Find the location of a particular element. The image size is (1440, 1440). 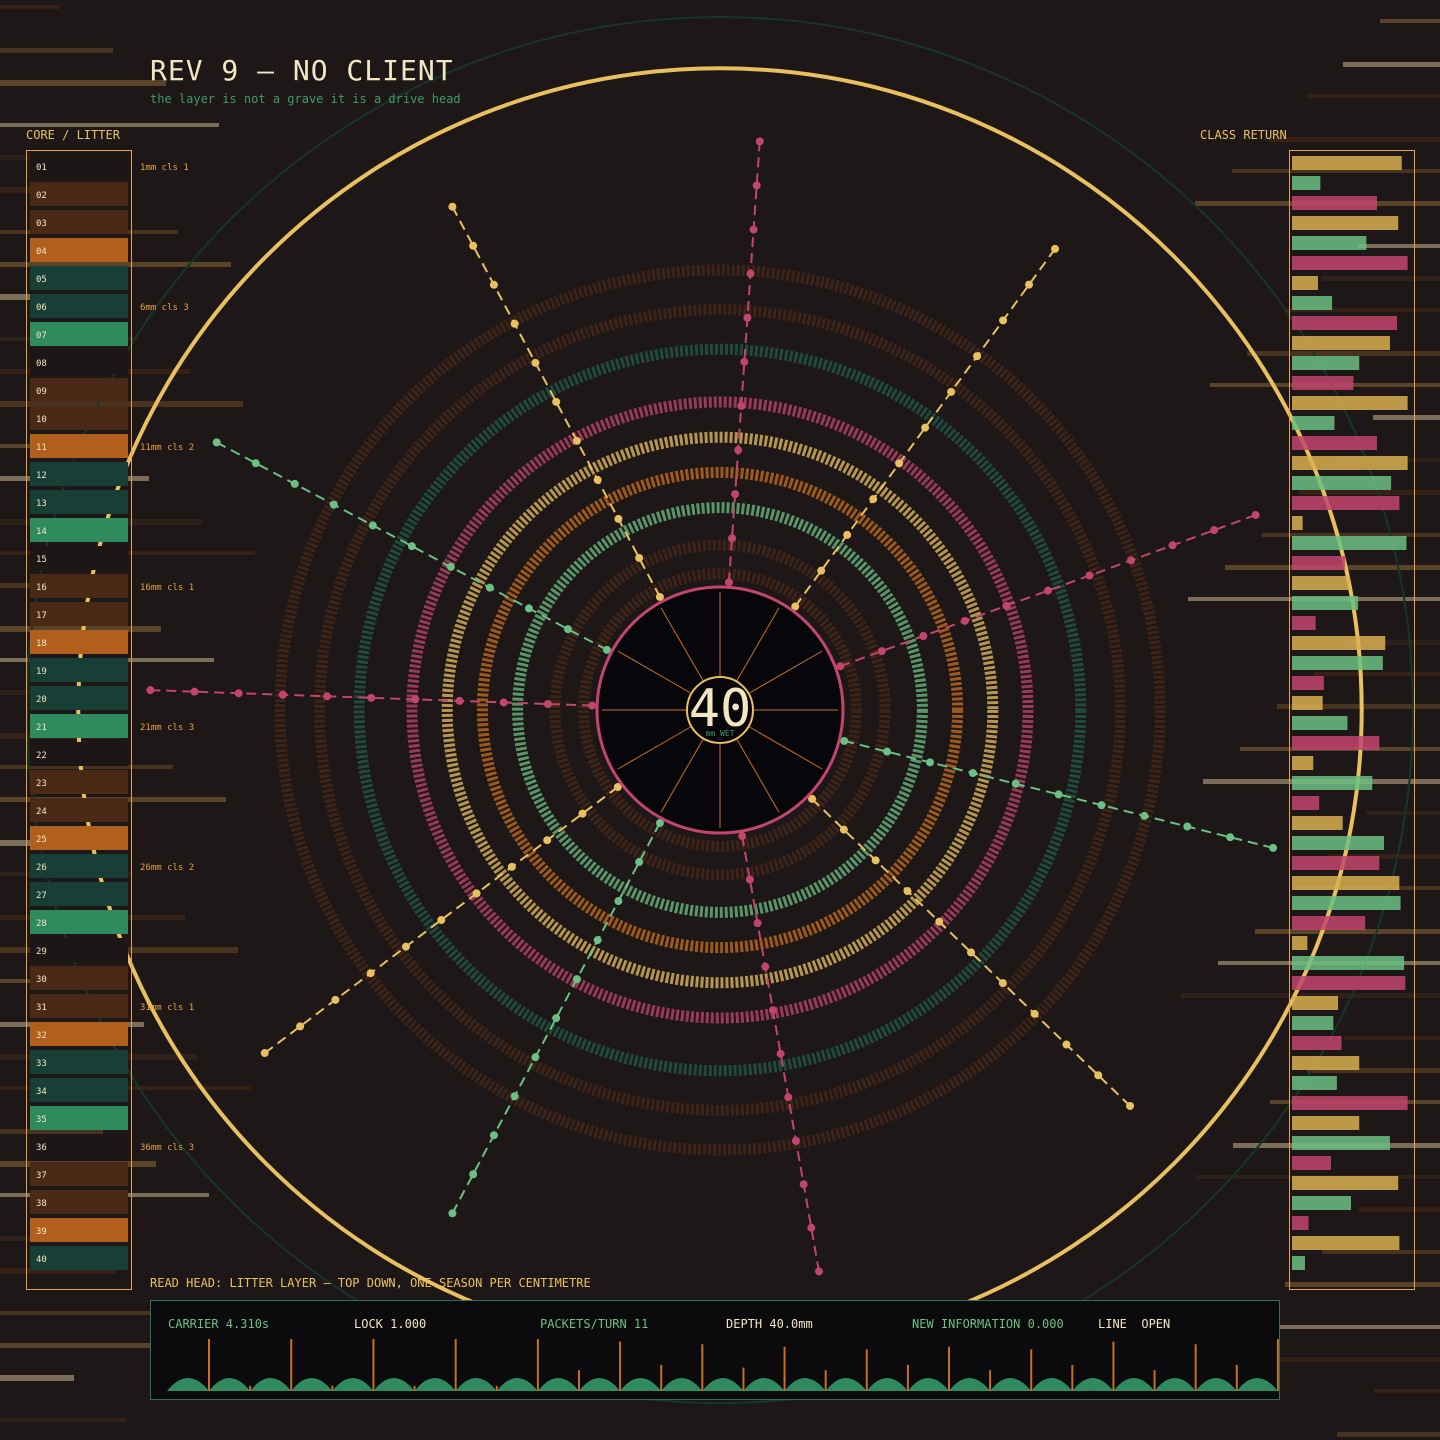

depth-mark-label: 1mm cls 1 is located at coordinates (164, 168).